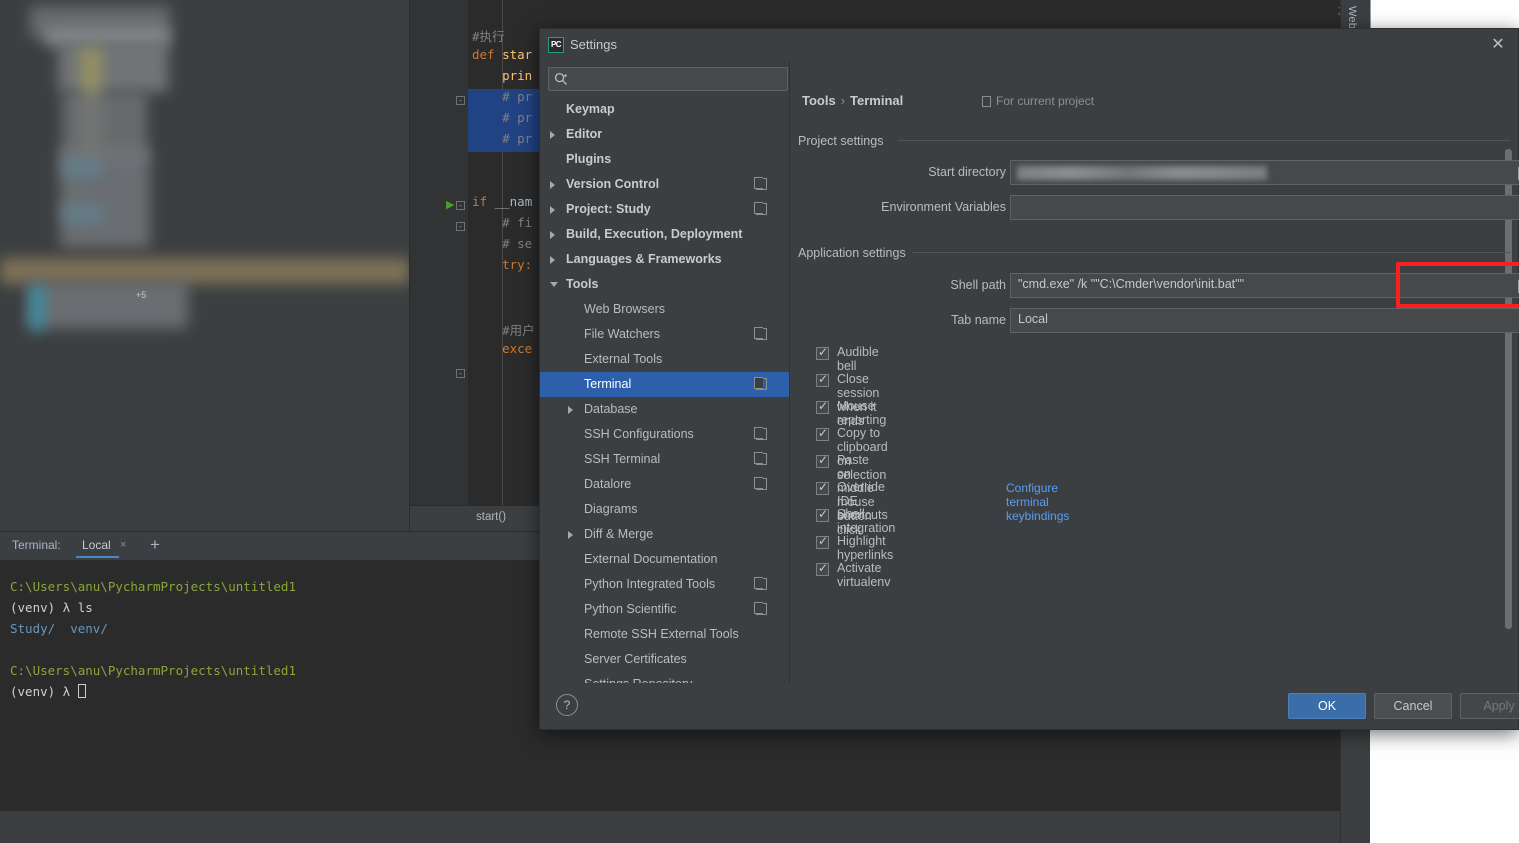  Describe the element at coordinates (664, 484) in the screenshot. I see `tree-item-datalore: Datalore` at that location.